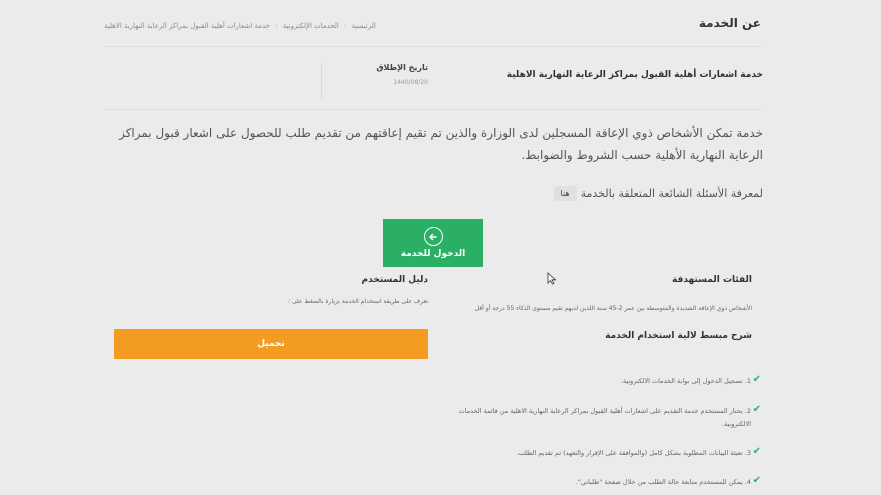 This screenshot has height=495, width=881. I want to click on target-groups-title: الفئات المستهدفة, so click(712, 280).